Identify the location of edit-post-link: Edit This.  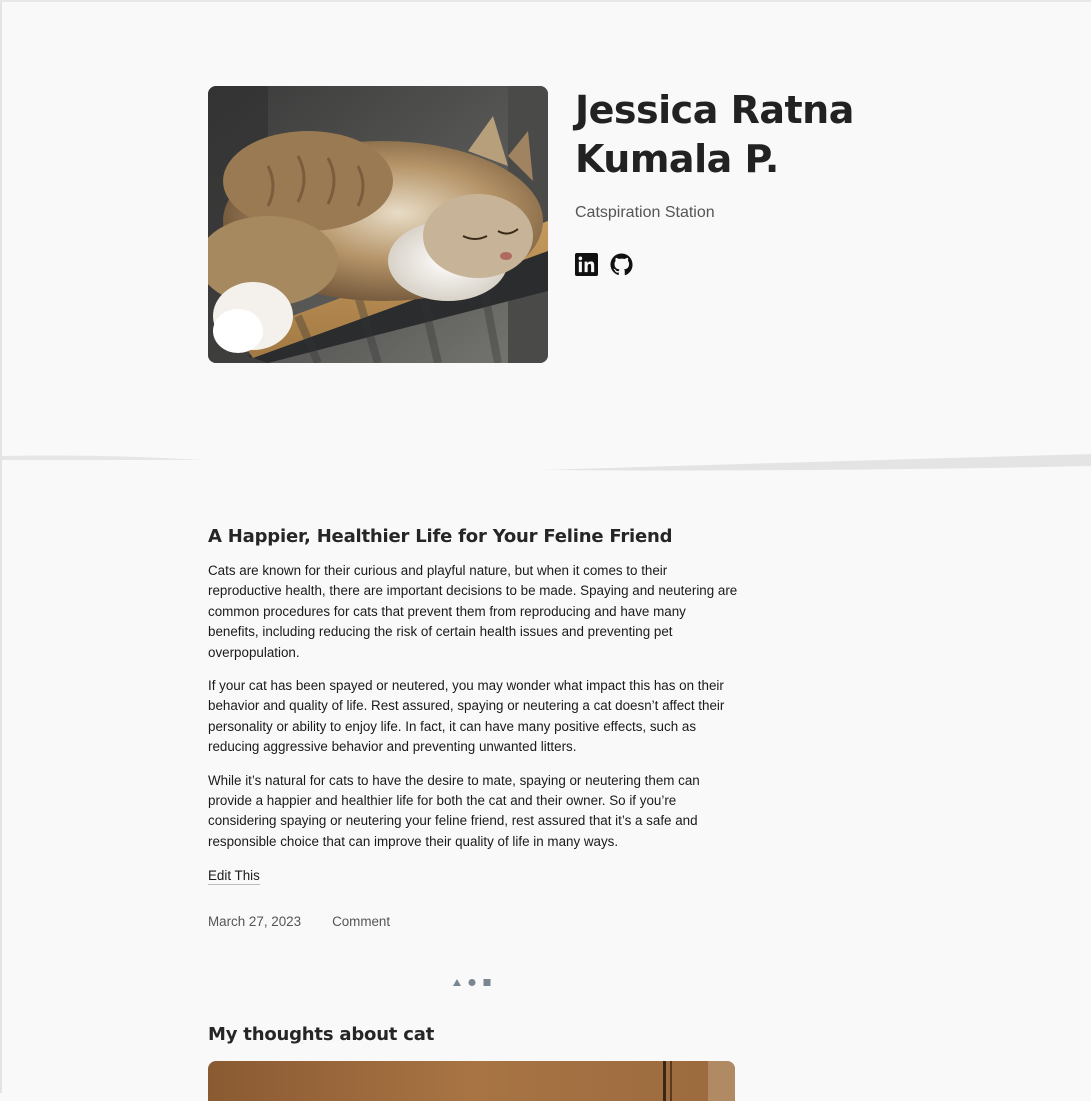
(234, 877).